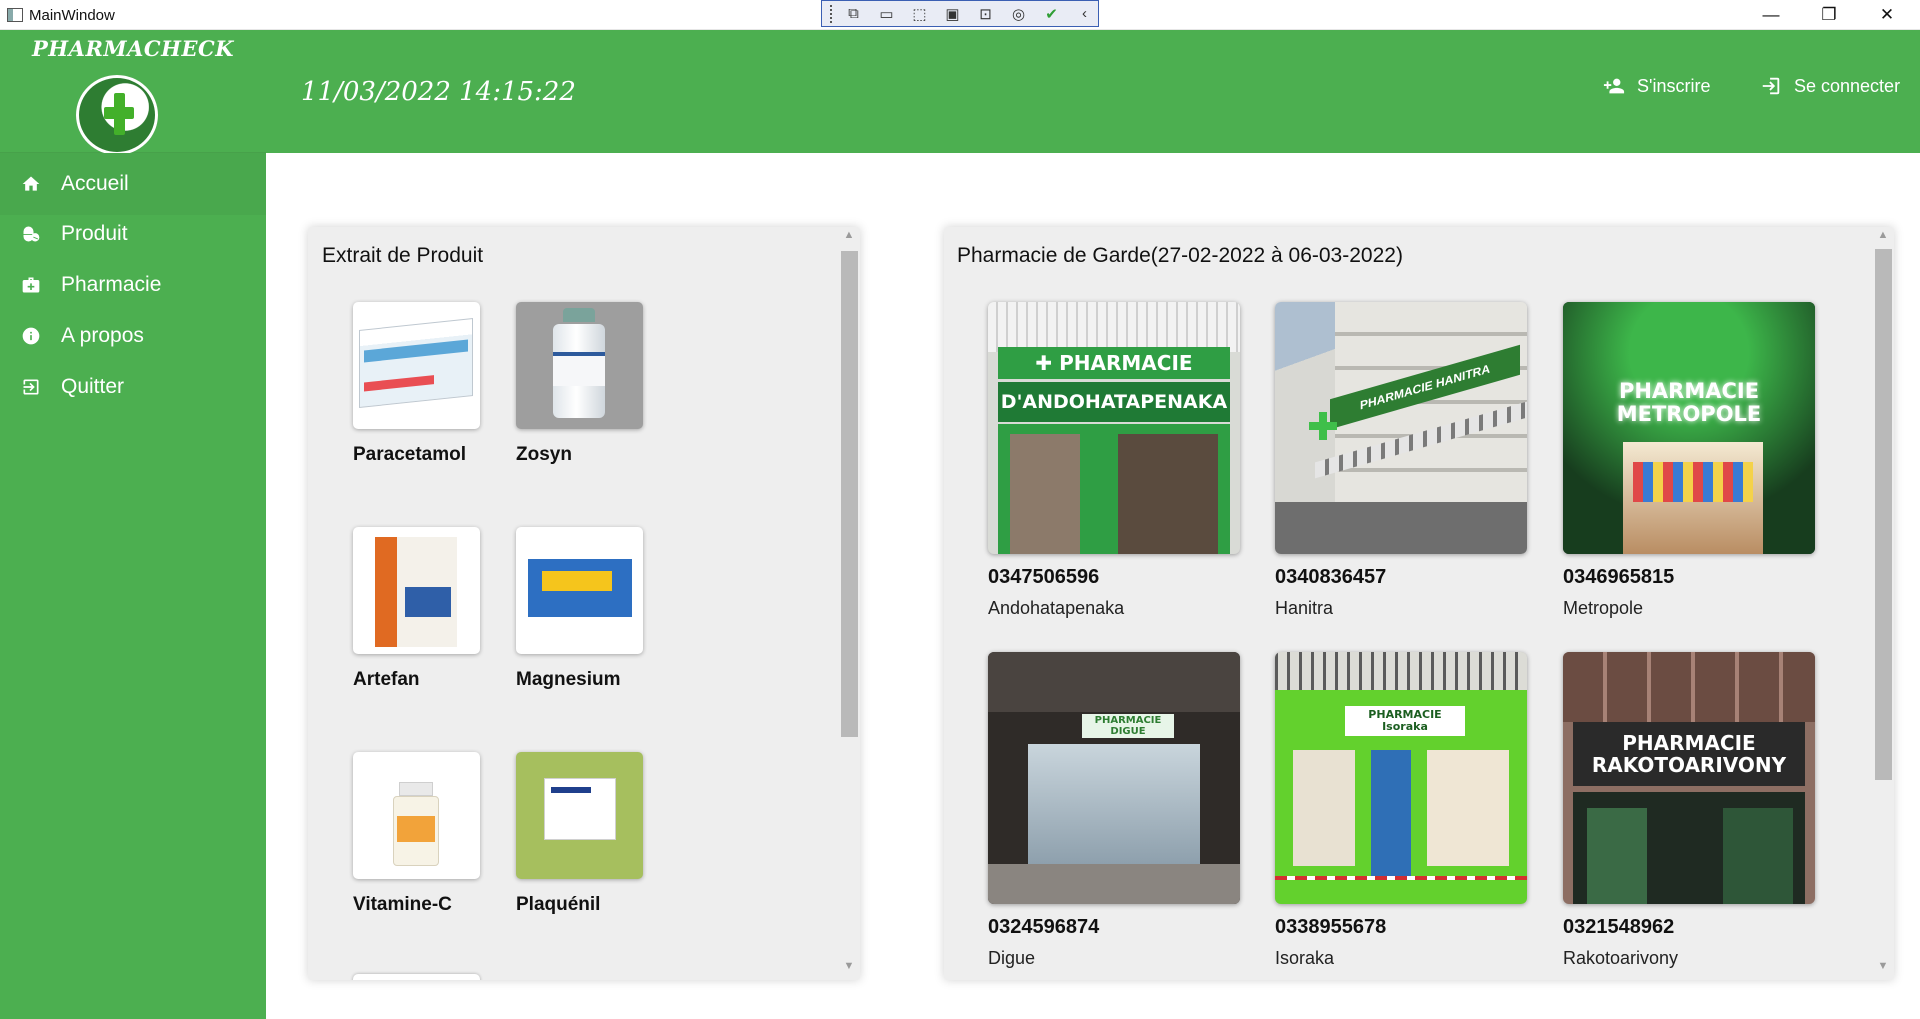  Describe the element at coordinates (1771, 86) in the screenshot. I see `login-icon` at that location.